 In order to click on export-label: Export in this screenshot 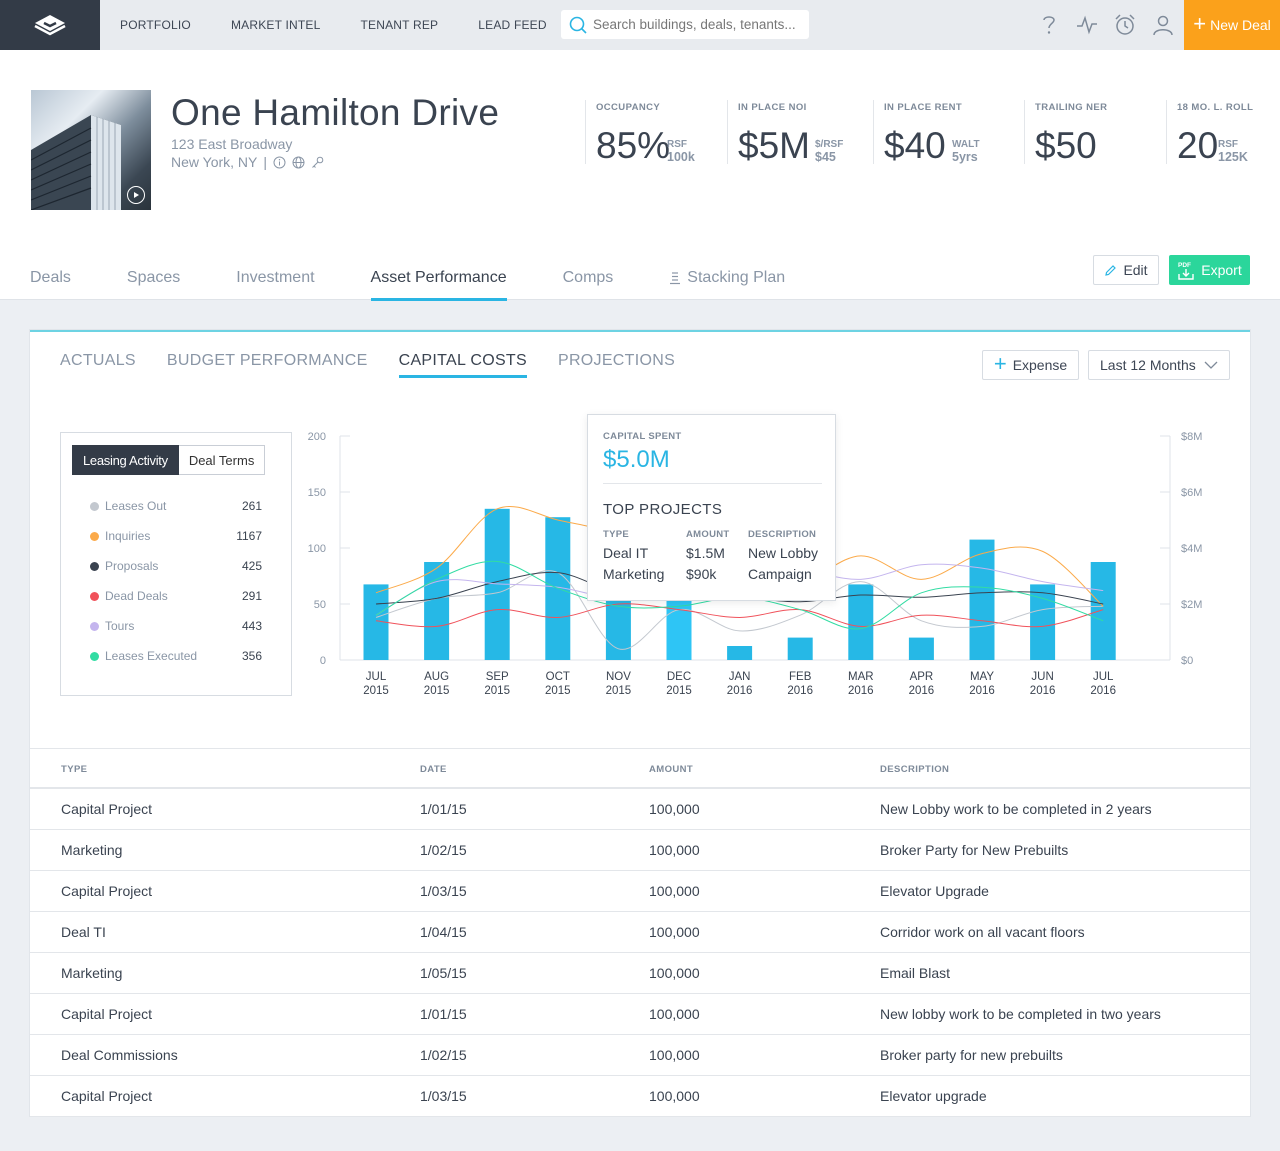, I will do `click(1221, 270)`.